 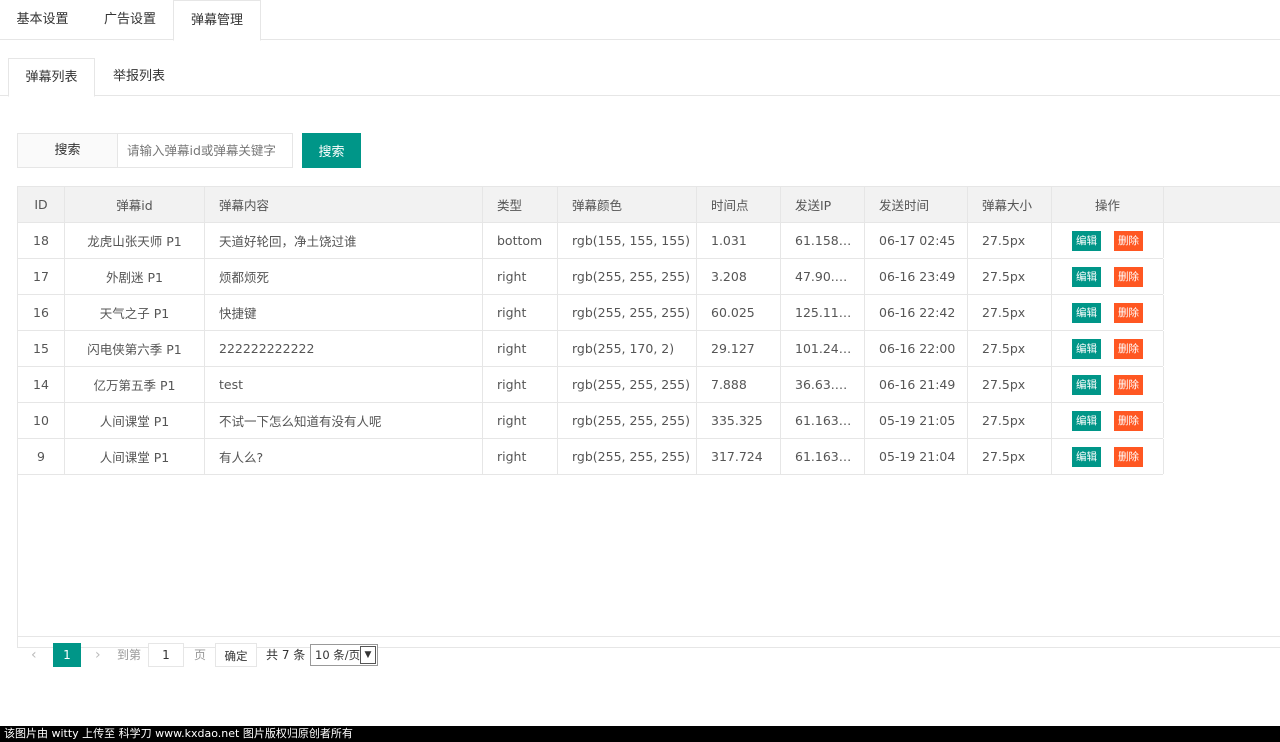 I want to click on cell-time: 7.888, so click(x=739, y=384).